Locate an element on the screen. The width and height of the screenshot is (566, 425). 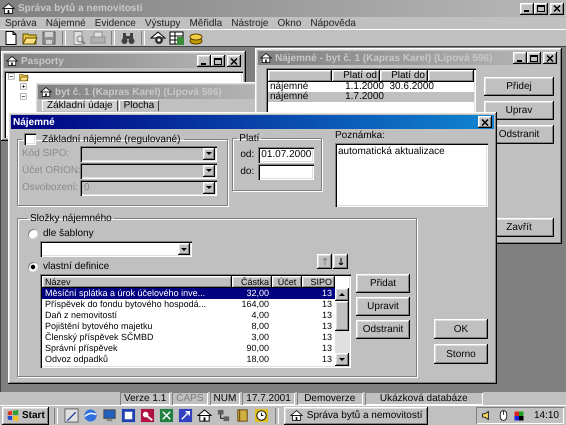
menu-item: Nájemné is located at coordinates (66, 23).